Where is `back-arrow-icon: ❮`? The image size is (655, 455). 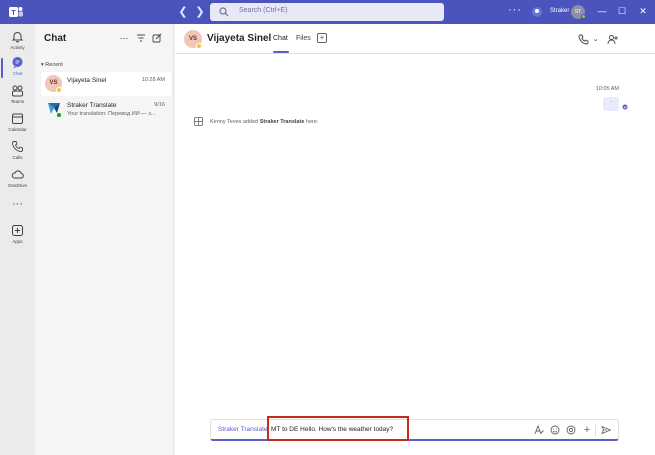
back-arrow-icon: ❮ is located at coordinates (183, 12).